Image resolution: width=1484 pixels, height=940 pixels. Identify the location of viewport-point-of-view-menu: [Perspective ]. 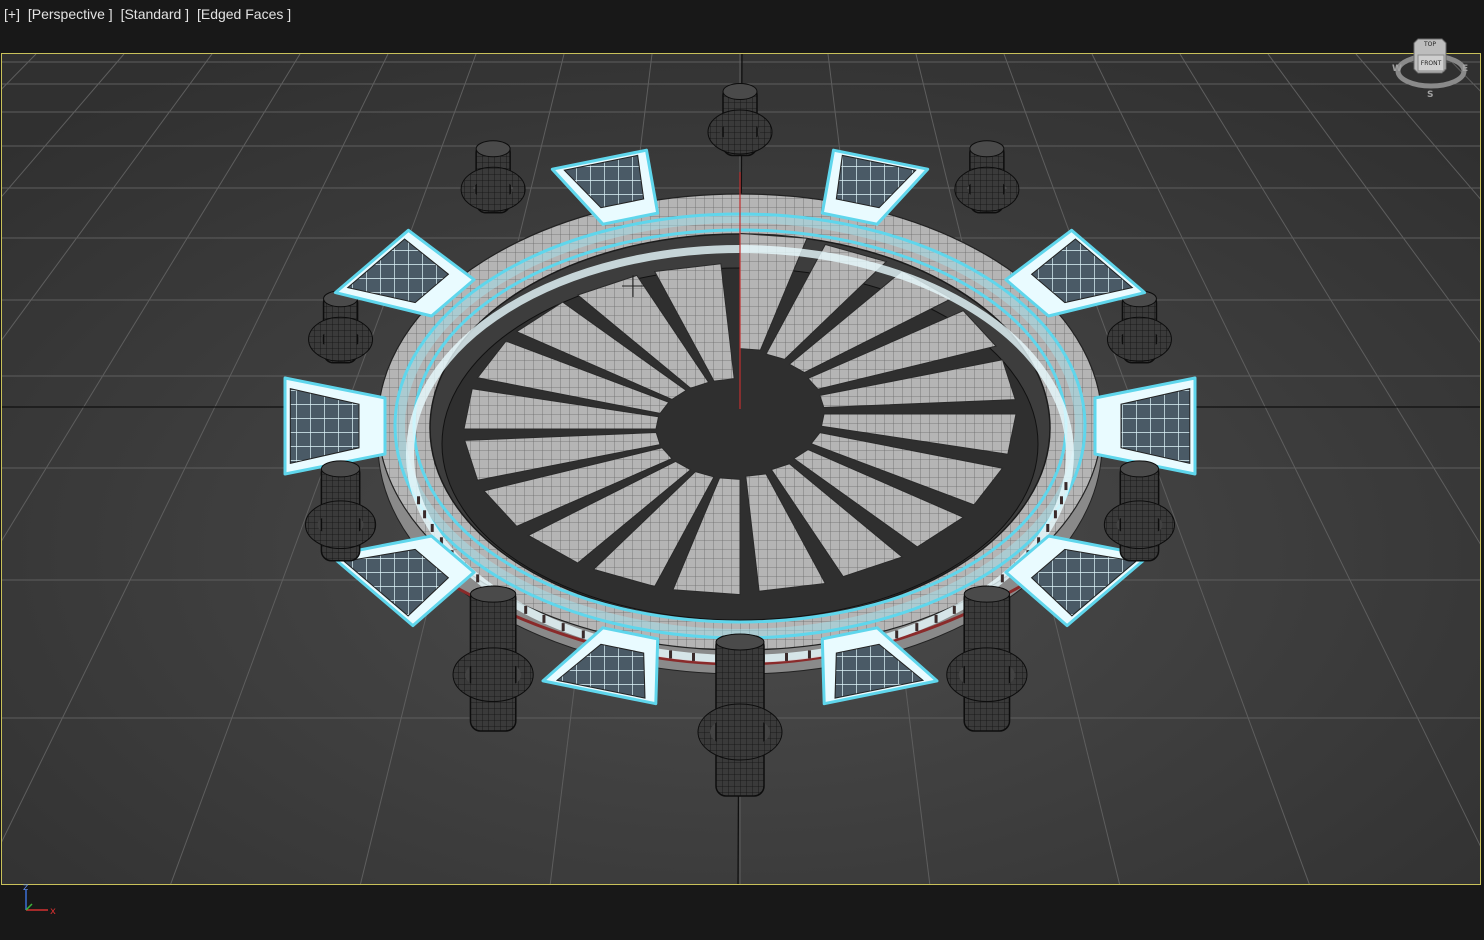
(70, 14).